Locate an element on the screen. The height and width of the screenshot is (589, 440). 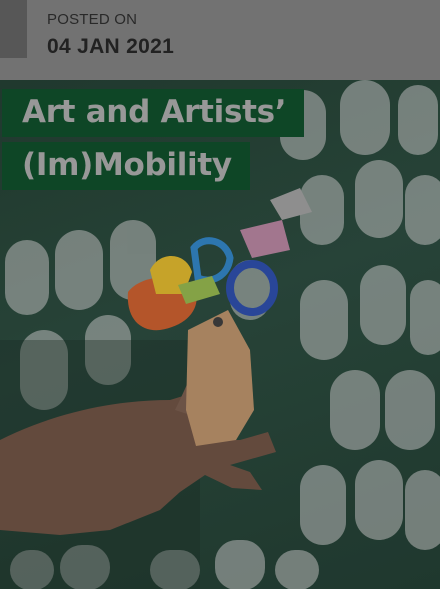
paper-tag is located at coordinates (220, 378).